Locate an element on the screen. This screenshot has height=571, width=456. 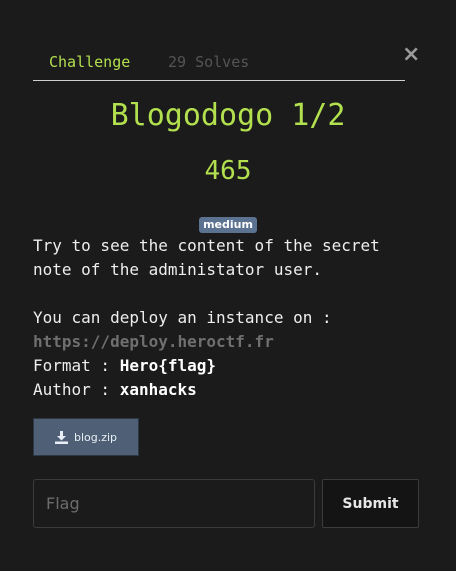
tab-challenge: Challenge is located at coordinates (89, 62).